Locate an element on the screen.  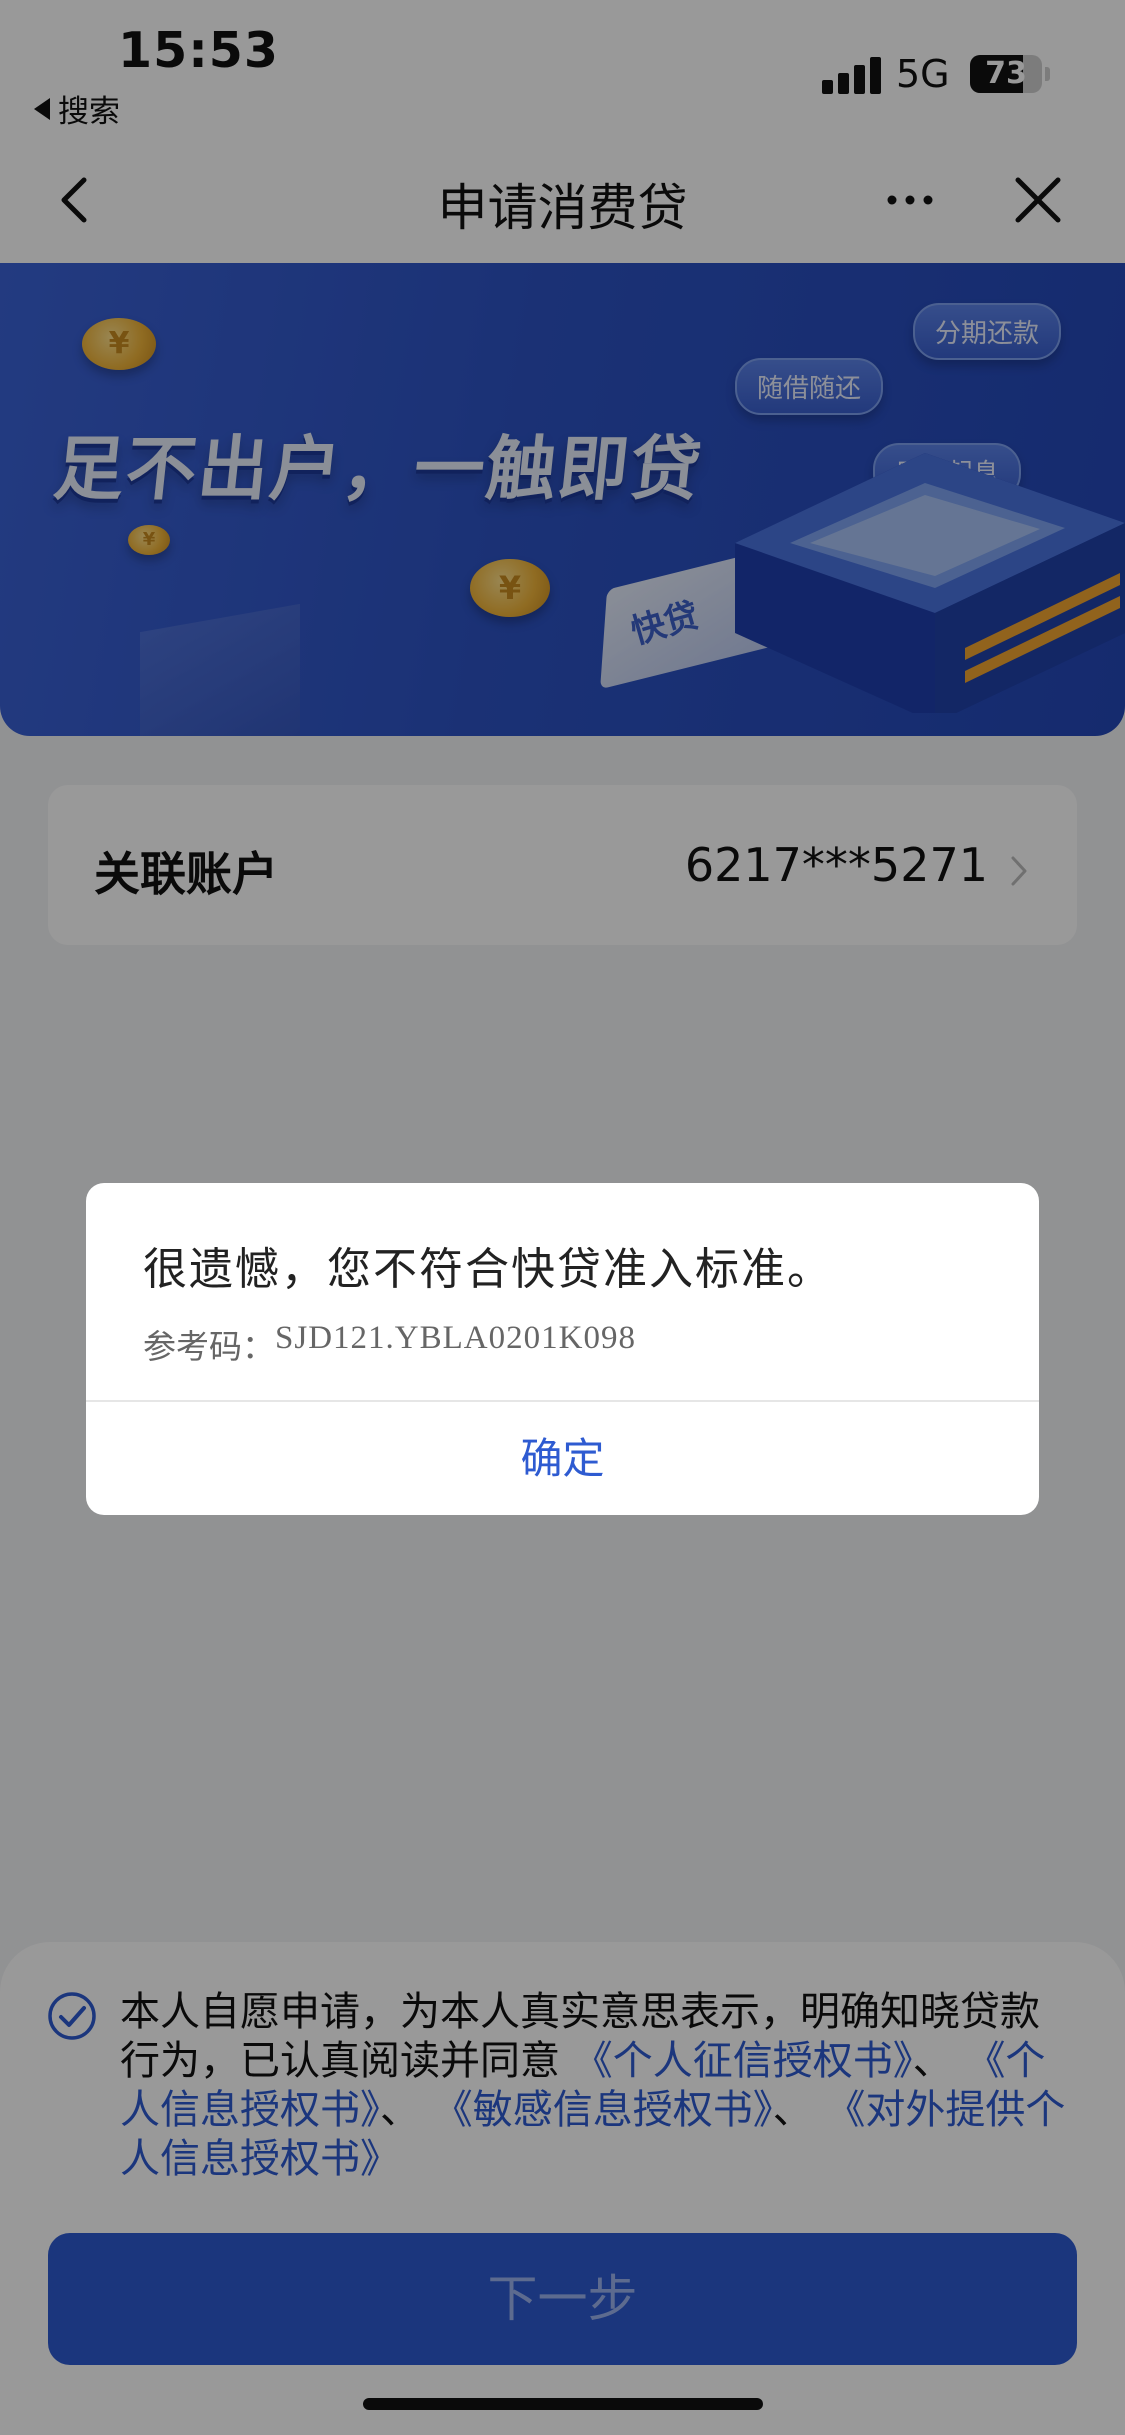
dialog-reference: 参考码： SJD121.YBLA0201K098 is located at coordinates (389, 1344).